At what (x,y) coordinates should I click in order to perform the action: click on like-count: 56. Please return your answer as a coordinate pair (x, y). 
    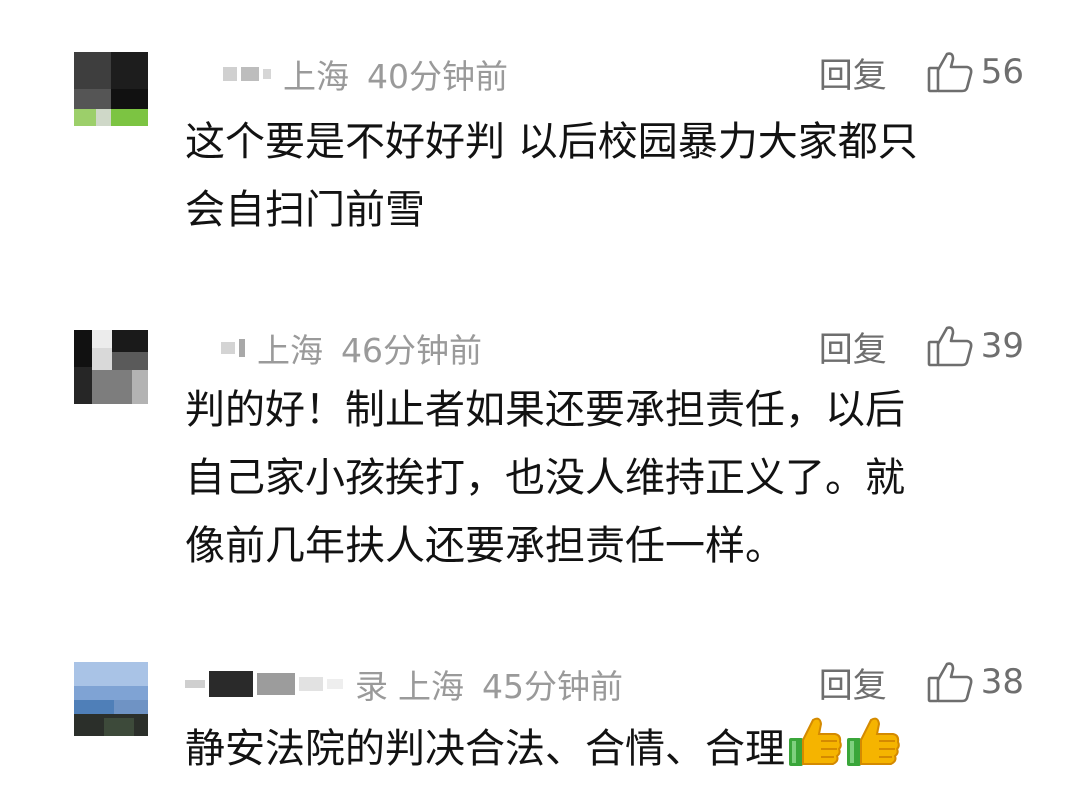
    Looking at the image, I should click on (1002, 72).